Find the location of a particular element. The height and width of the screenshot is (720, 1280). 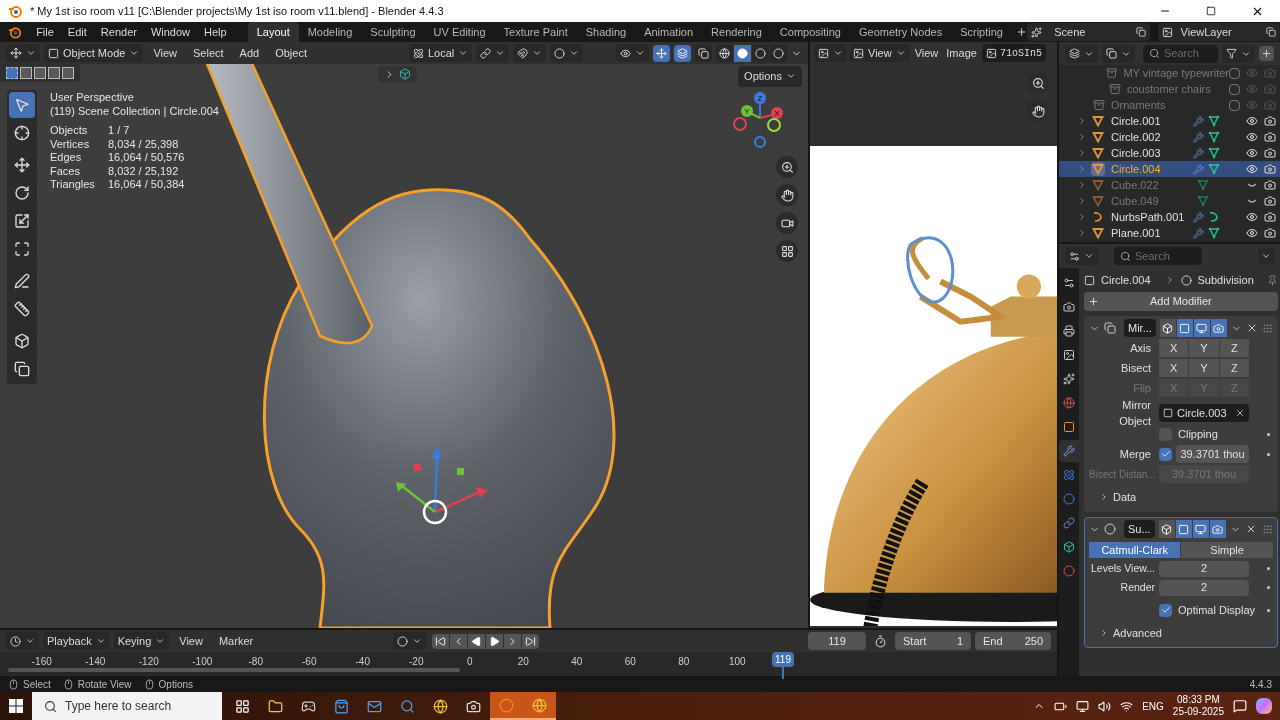

outliner-item-name: MY vintage typewriter is located at coordinates (1176, 73).